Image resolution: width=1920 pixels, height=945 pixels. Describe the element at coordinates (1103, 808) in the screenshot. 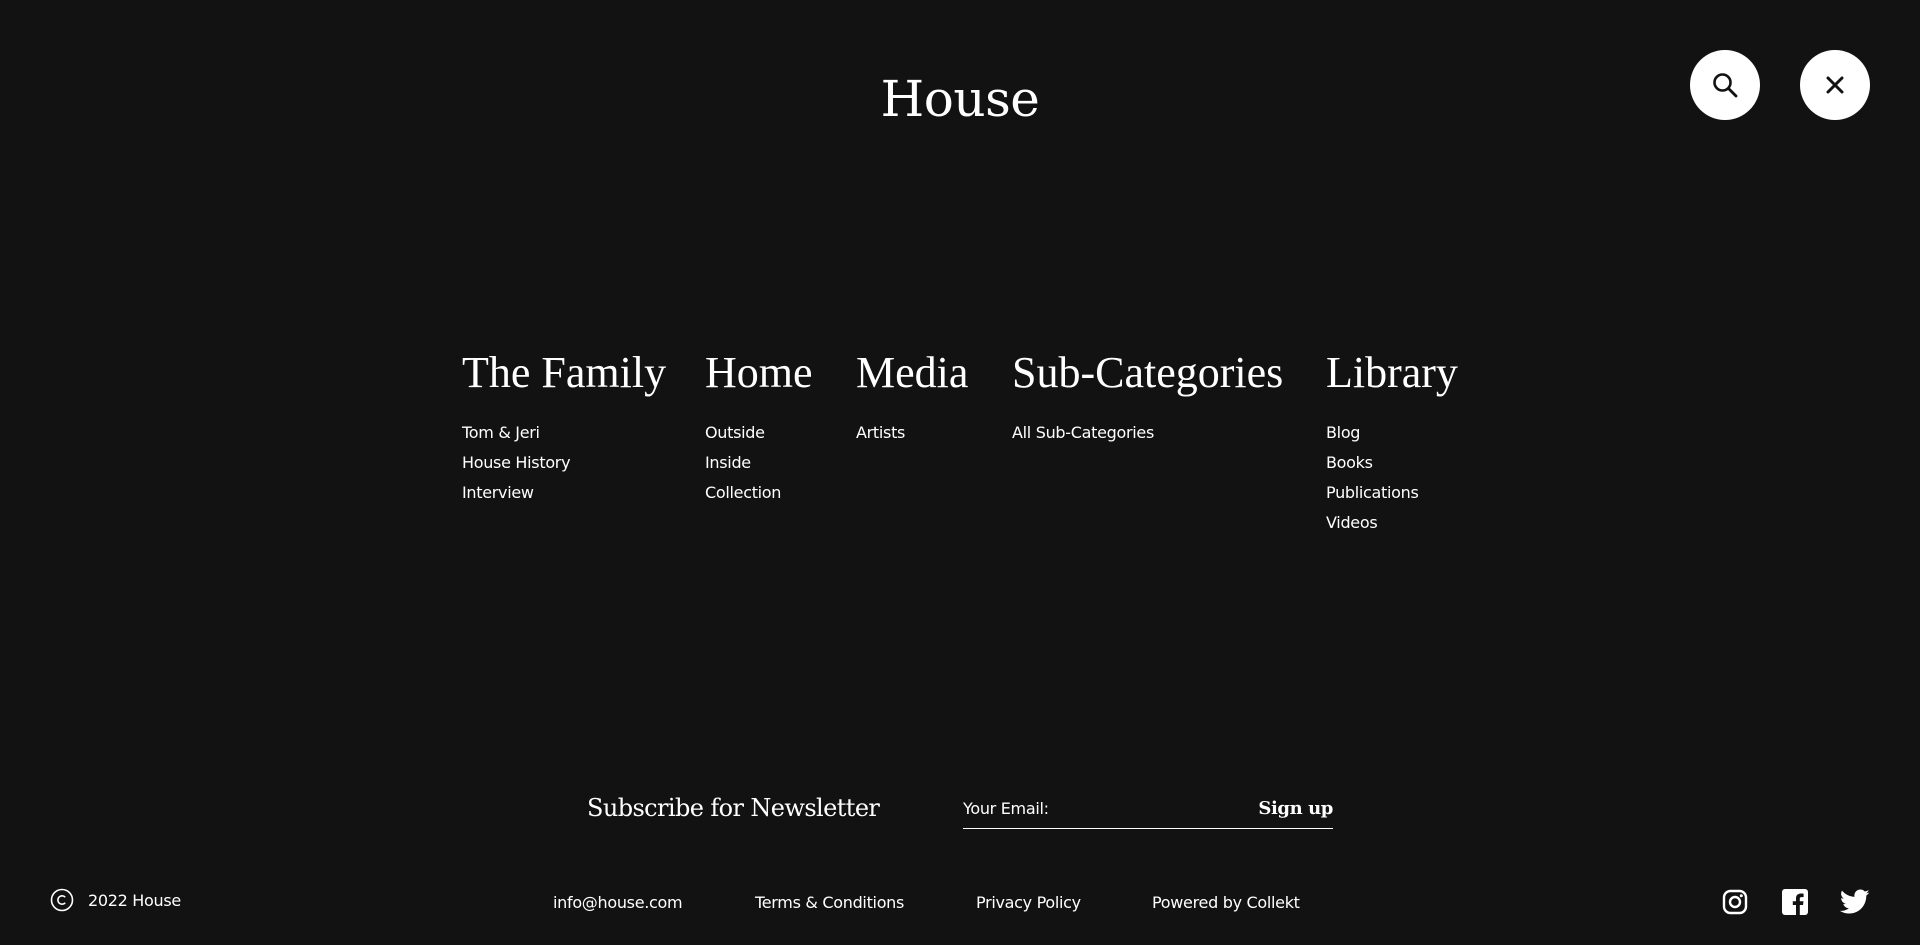

I see `newsletter-email-input` at that location.